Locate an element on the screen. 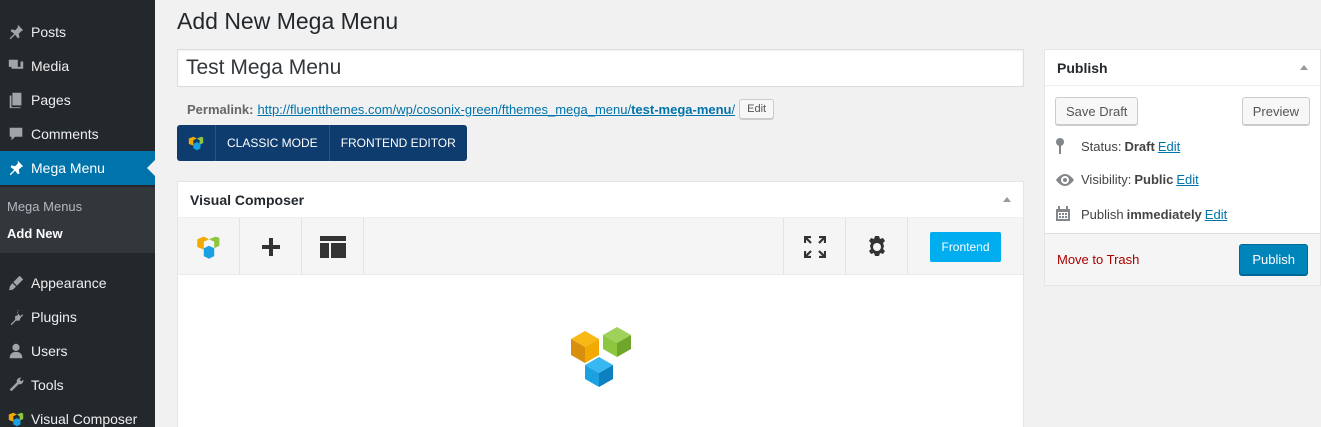 This screenshot has height=427, width=1321. vc-mode-toggle: CLASSIC MODE FRONTEND EDITOR is located at coordinates (322, 143).